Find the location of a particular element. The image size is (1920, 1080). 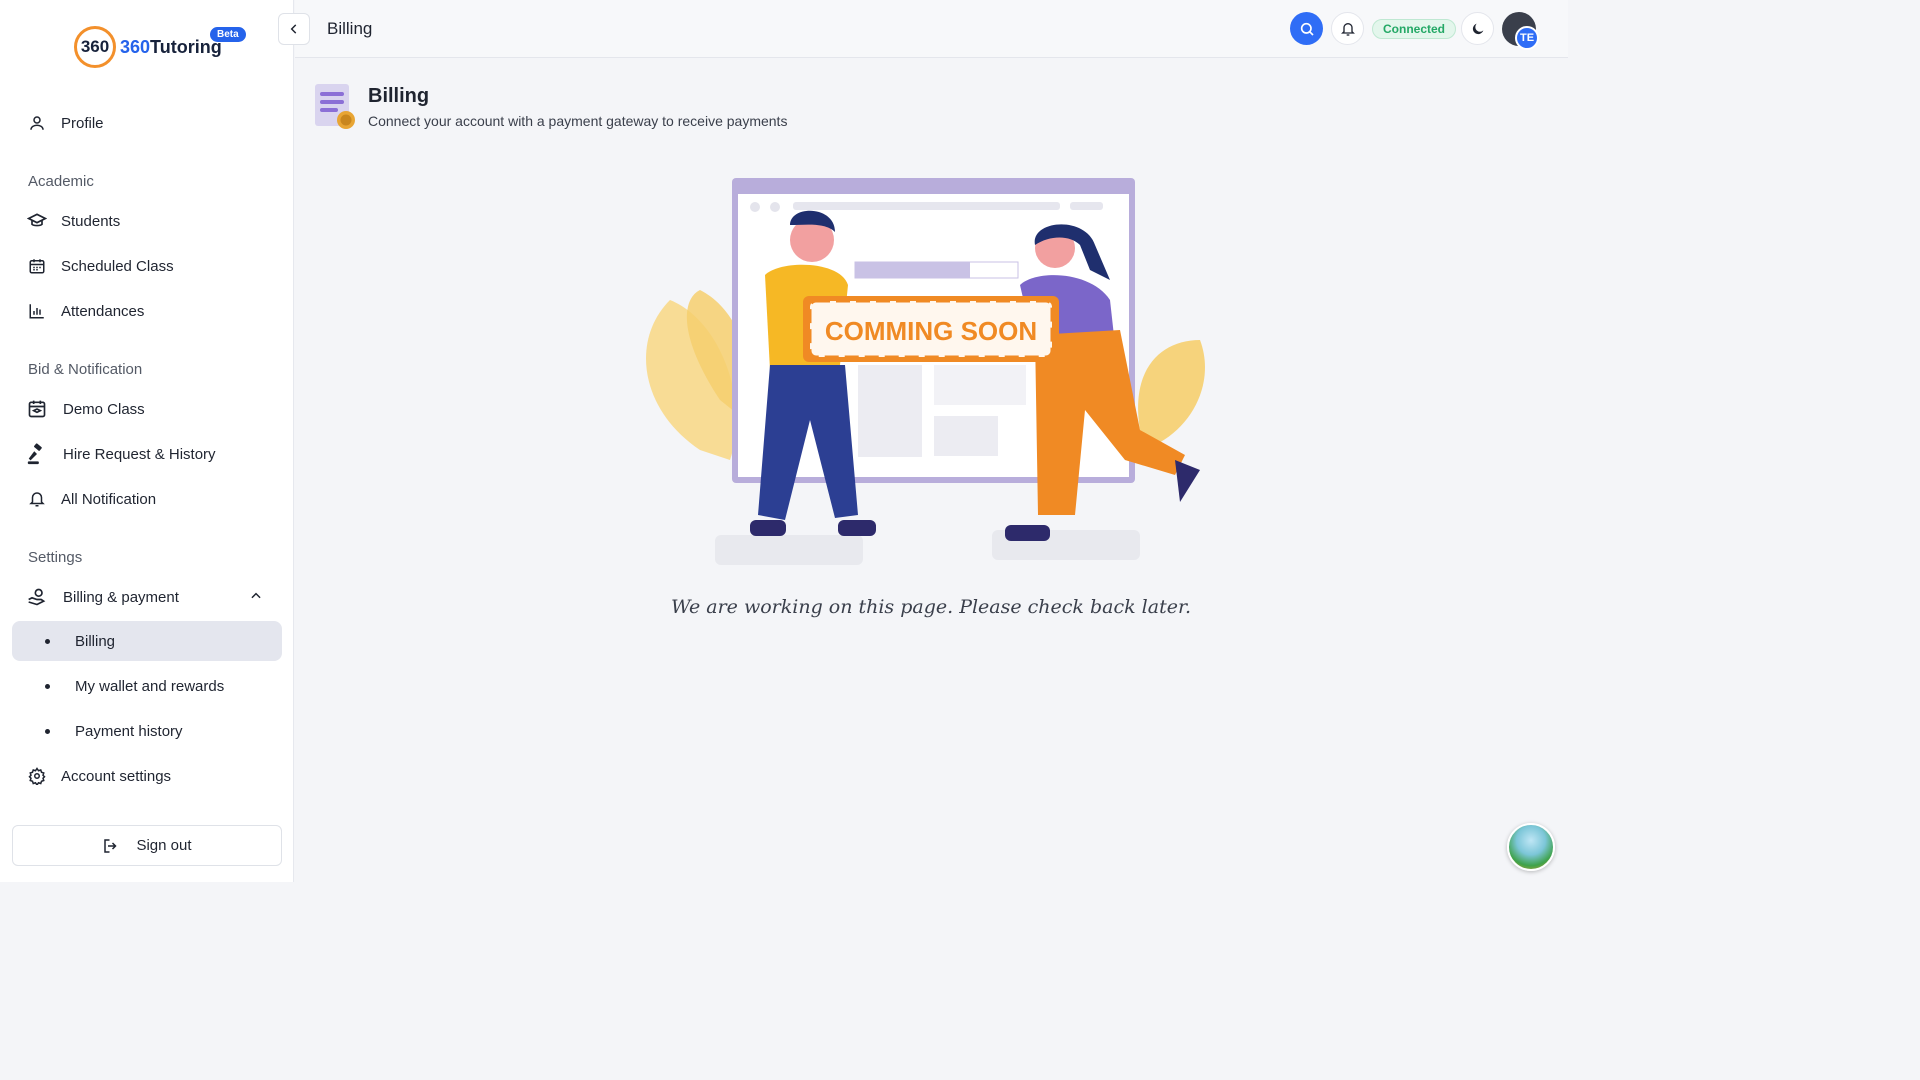

payment-hand-icon is located at coordinates (37, 597).